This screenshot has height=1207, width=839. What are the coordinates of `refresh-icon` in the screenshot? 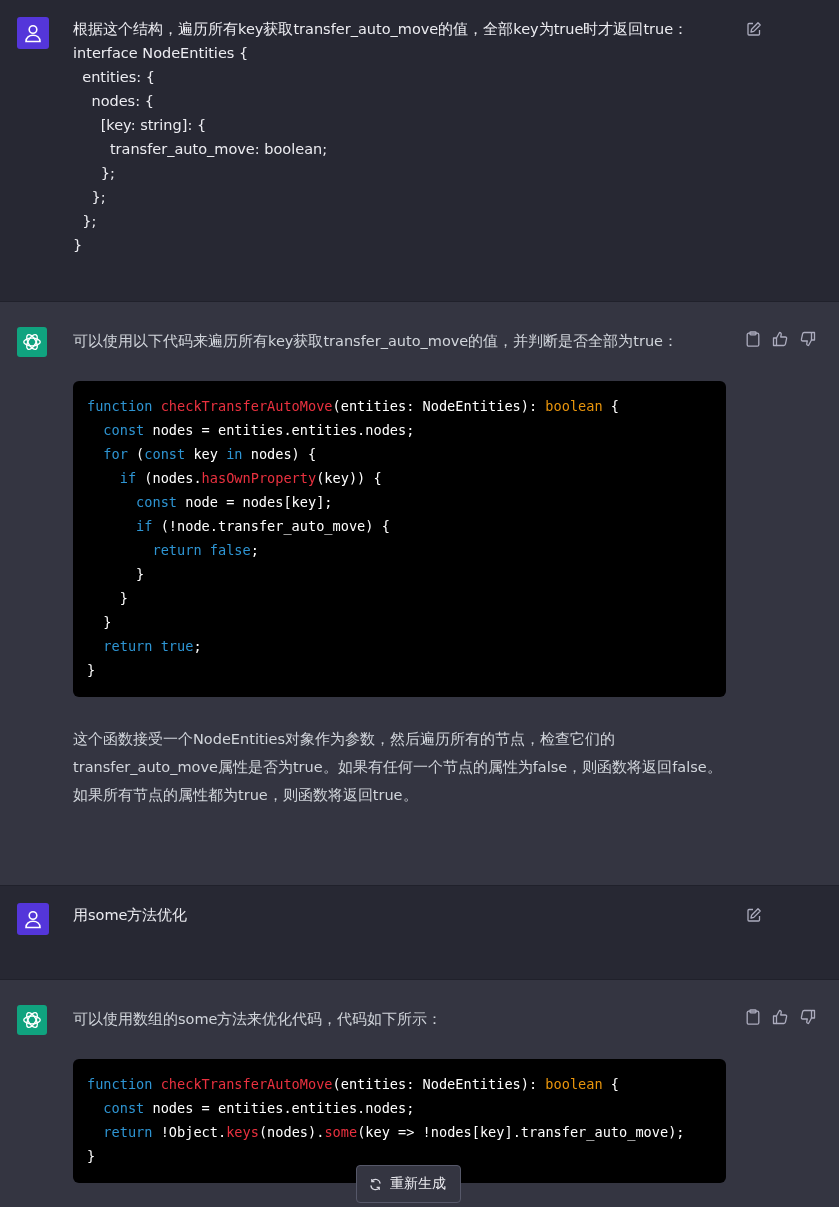 It's located at (375, 1184).